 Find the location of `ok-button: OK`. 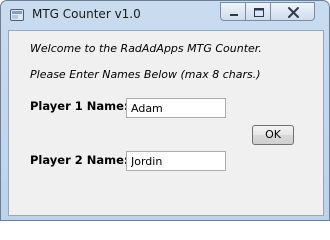

ok-button: OK is located at coordinates (273, 135).